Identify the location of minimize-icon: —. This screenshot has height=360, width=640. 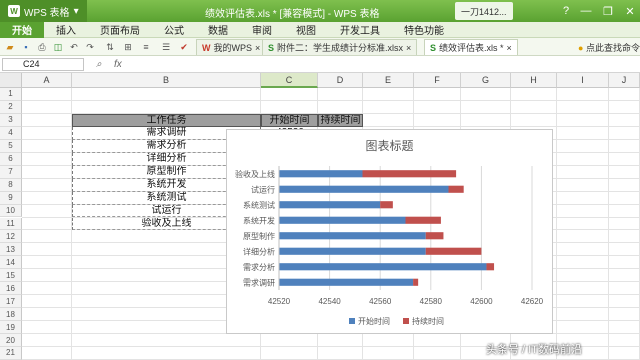
(586, 11).